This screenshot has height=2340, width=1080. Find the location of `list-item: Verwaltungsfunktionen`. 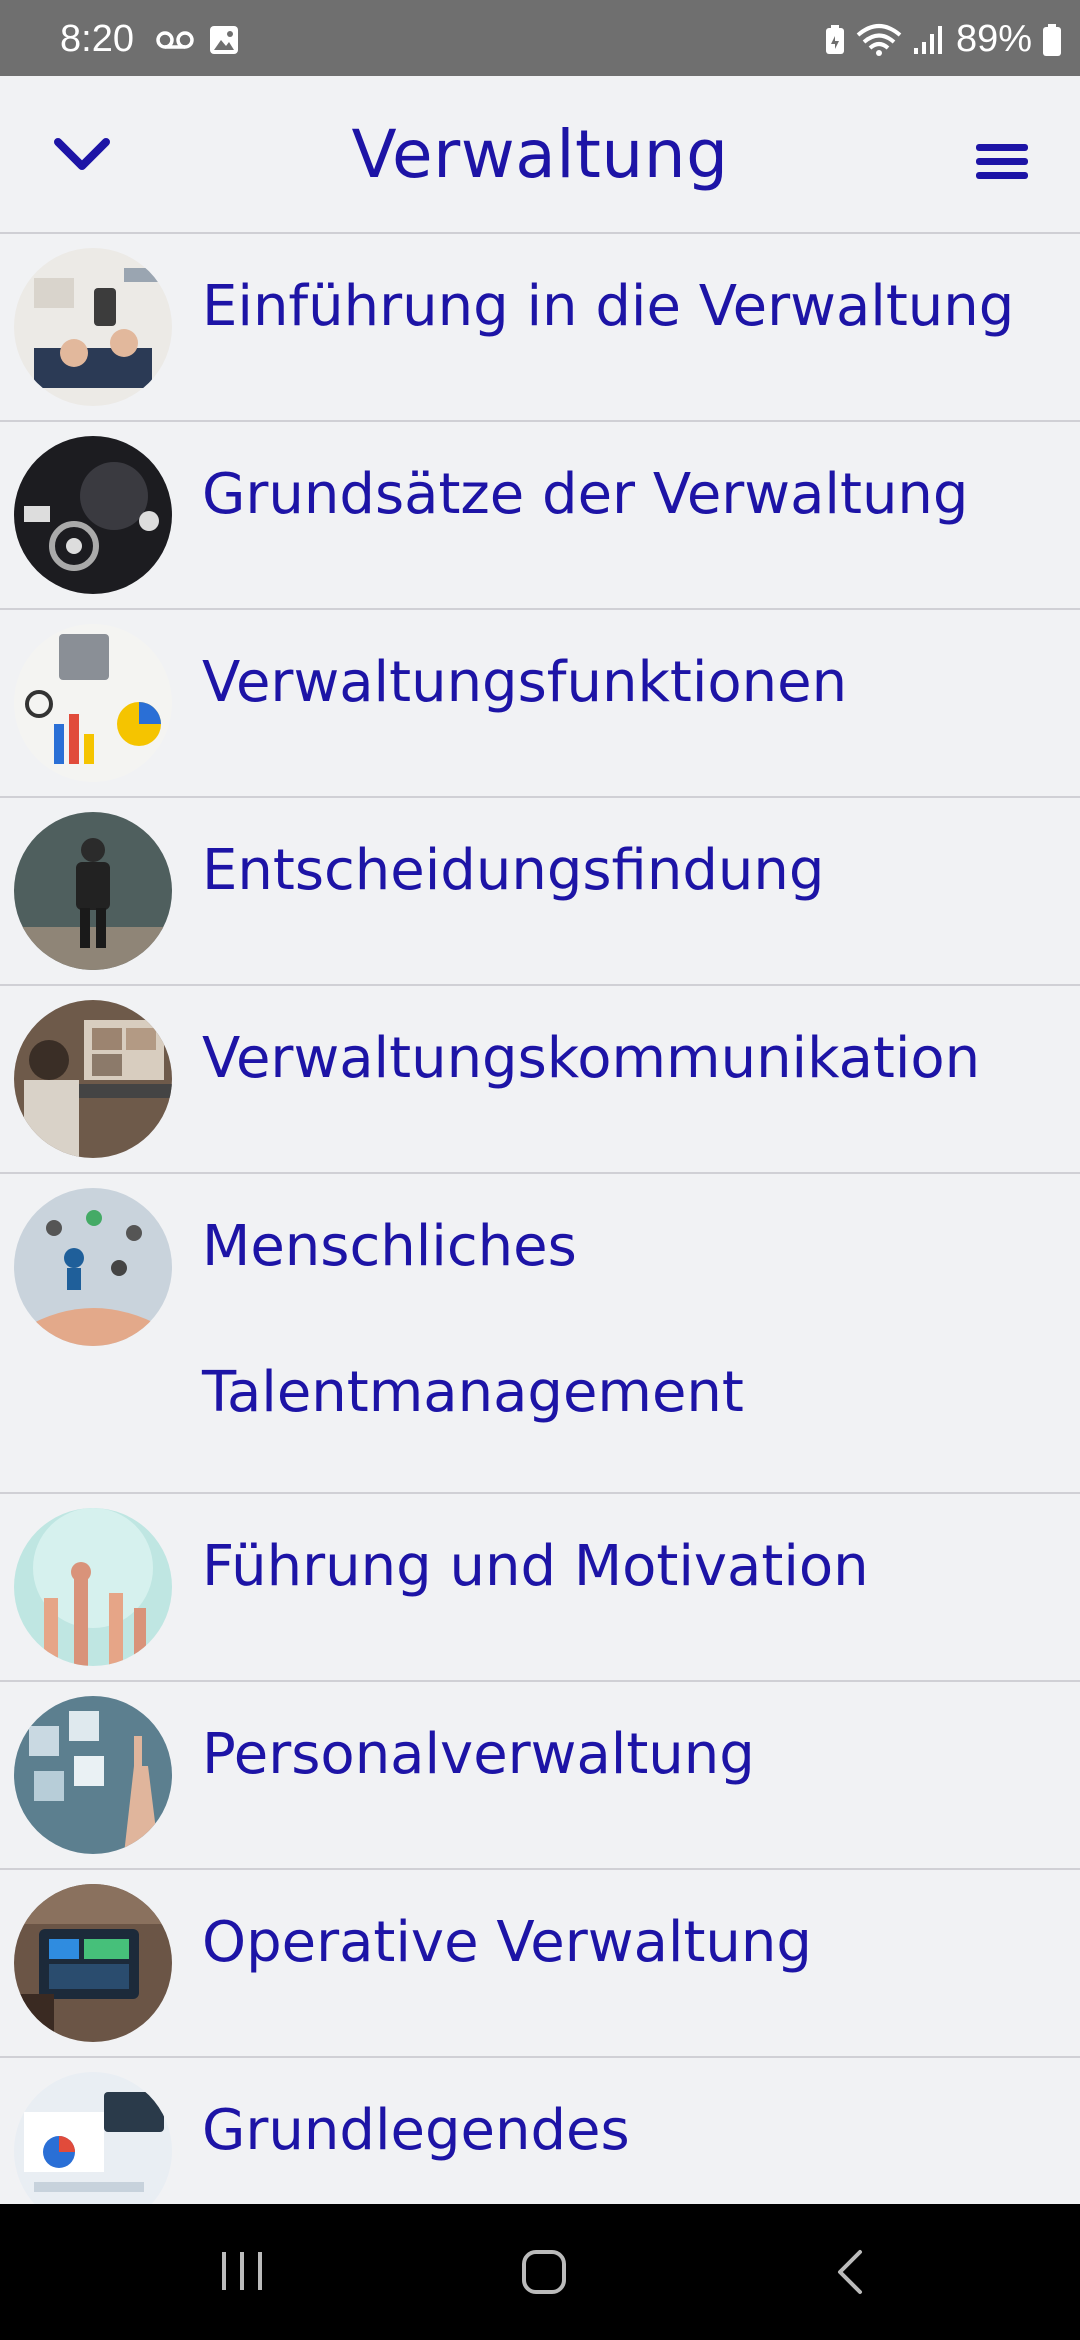

list-item: Verwaltungsfunktionen is located at coordinates (540, 704).